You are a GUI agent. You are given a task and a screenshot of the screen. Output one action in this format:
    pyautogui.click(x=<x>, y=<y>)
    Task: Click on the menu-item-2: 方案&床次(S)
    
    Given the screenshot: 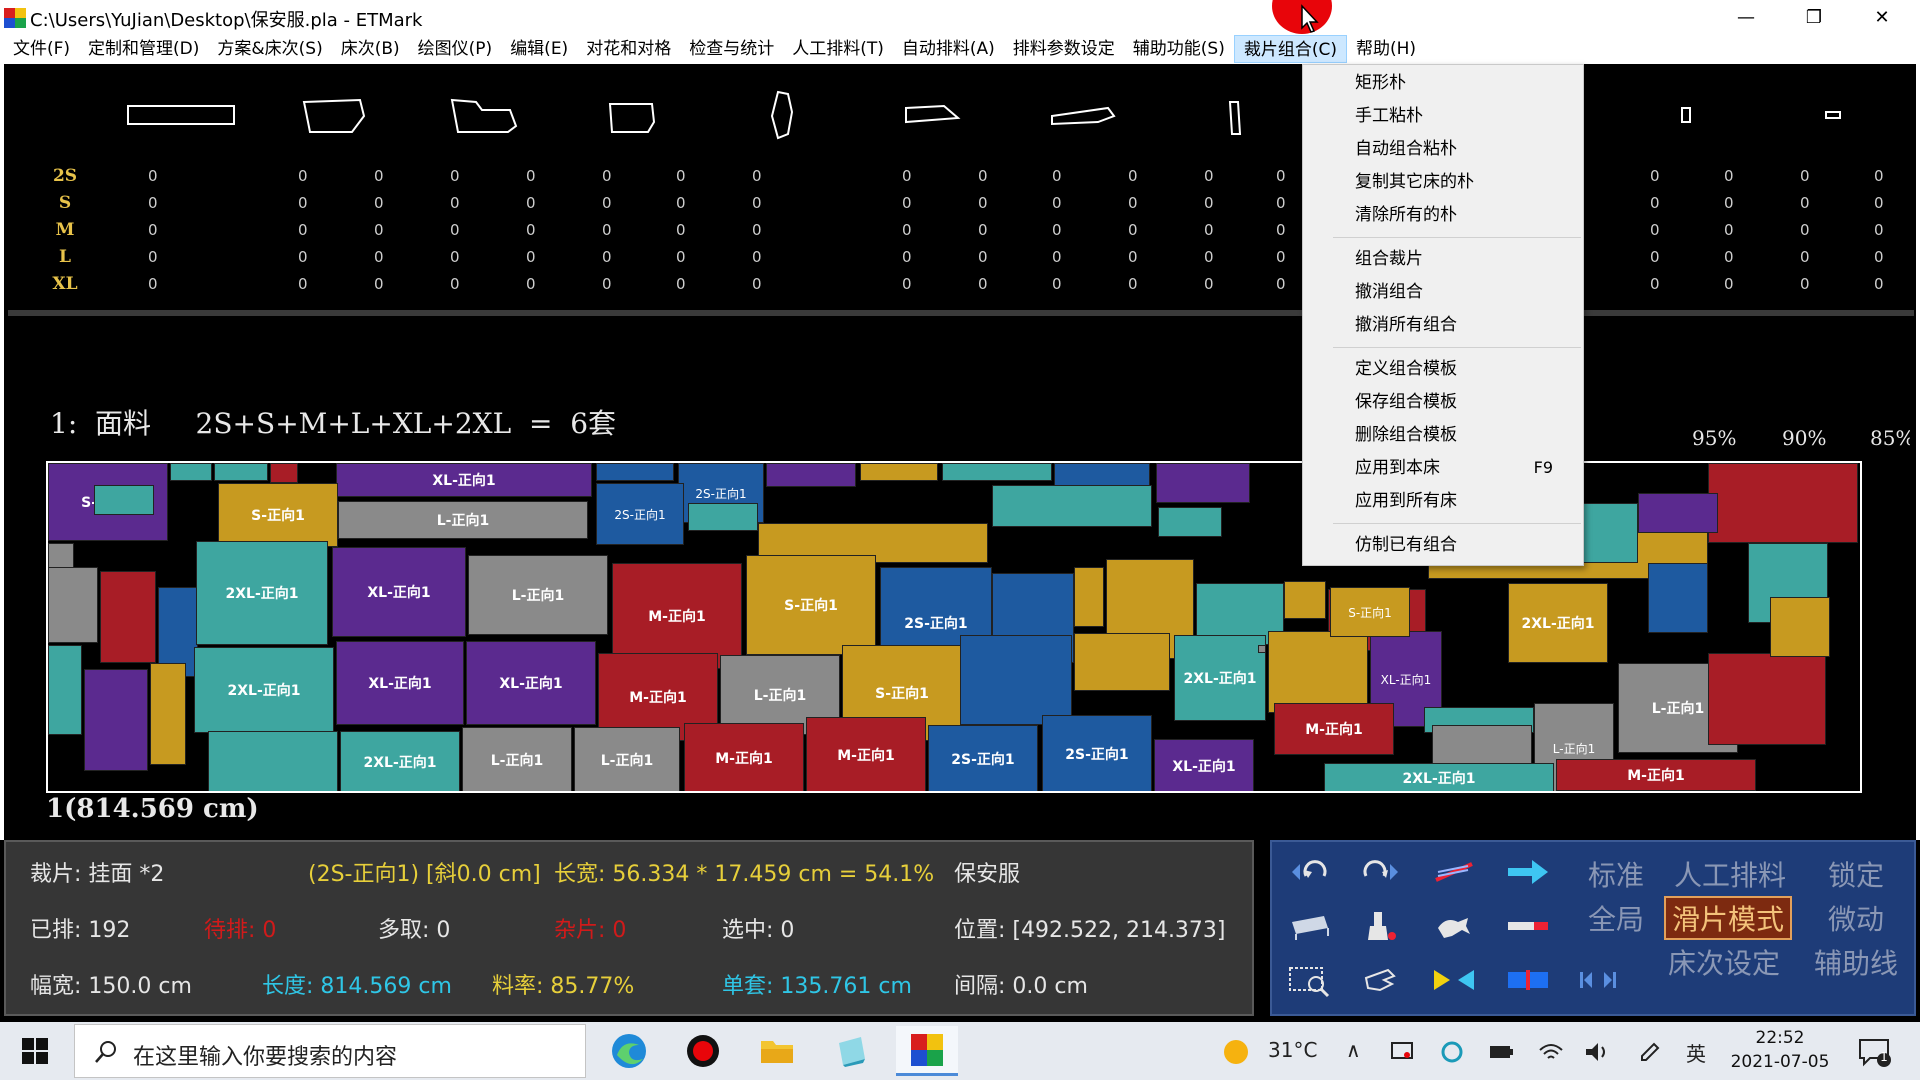 What is the action you would take?
    pyautogui.click(x=269, y=49)
    